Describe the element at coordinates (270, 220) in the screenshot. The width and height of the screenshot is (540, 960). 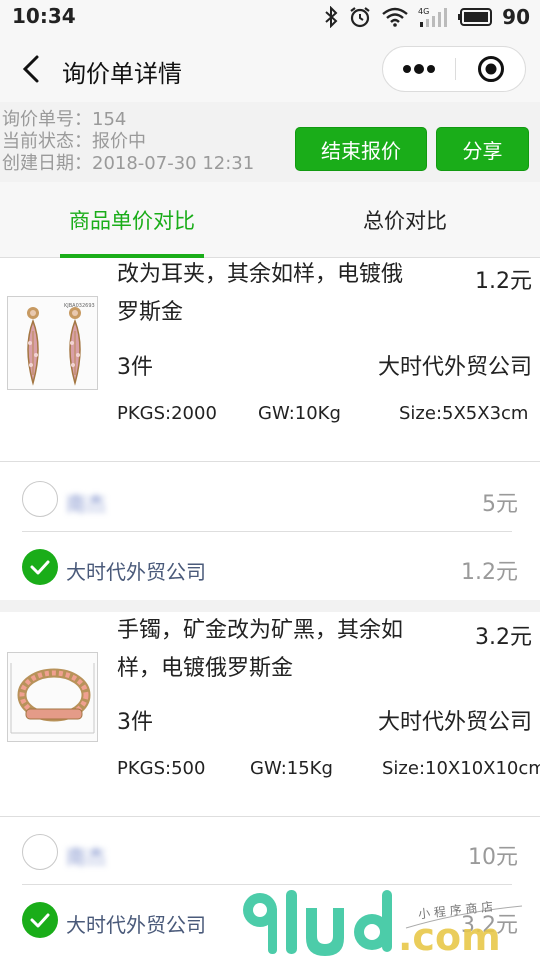
I see `compare-tabs: 商品单价对比 总价对比` at that location.